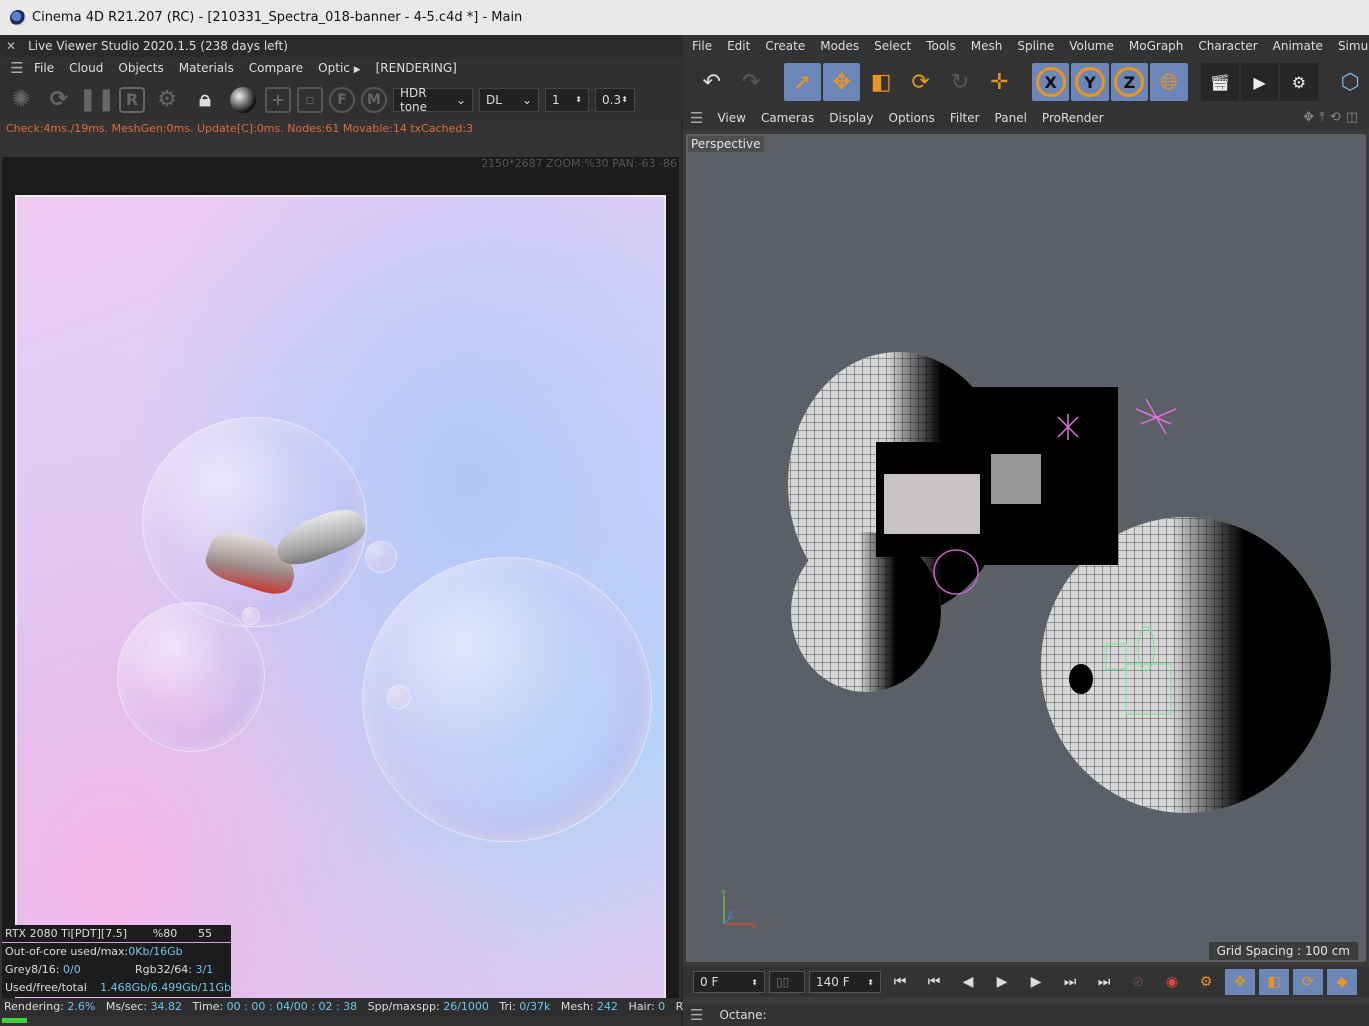 The width and height of the screenshot is (1369, 1026). Describe the element at coordinates (205, 100) in the screenshot. I see `lock-icon: 🔒︎` at that location.